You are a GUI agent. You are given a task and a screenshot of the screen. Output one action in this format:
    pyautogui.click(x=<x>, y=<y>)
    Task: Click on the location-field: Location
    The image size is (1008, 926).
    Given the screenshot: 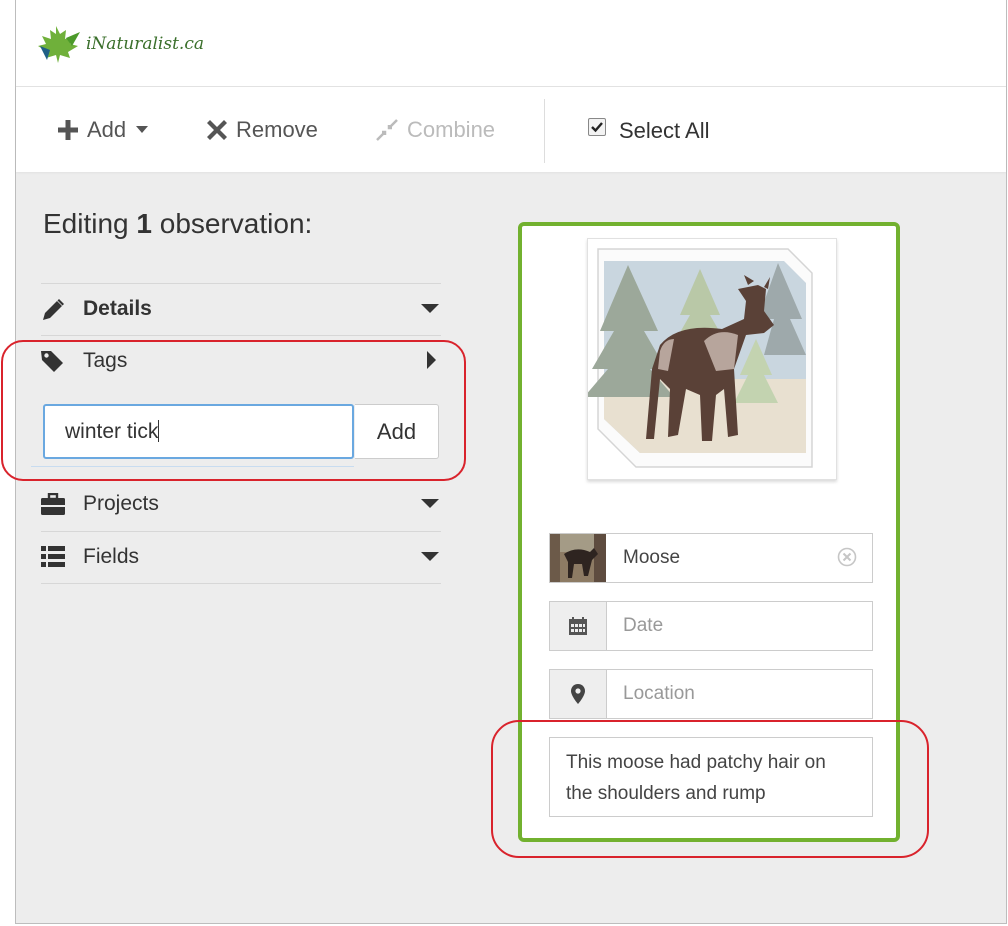 What is the action you would take?
    pyautogui.click(x=711, y=694)
    